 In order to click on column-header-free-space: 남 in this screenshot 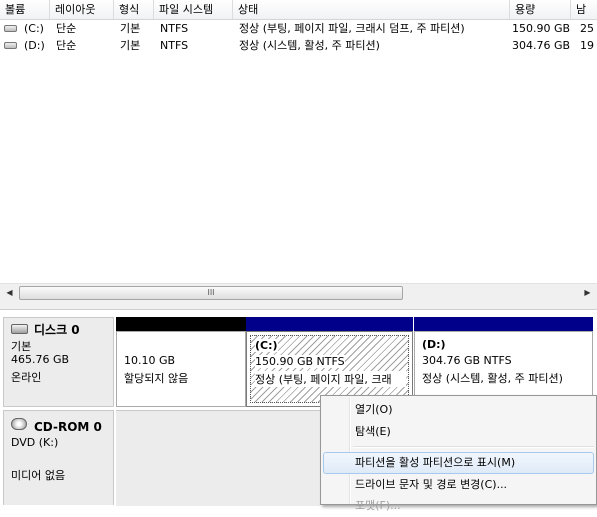, I will do `click(584, 9)`.